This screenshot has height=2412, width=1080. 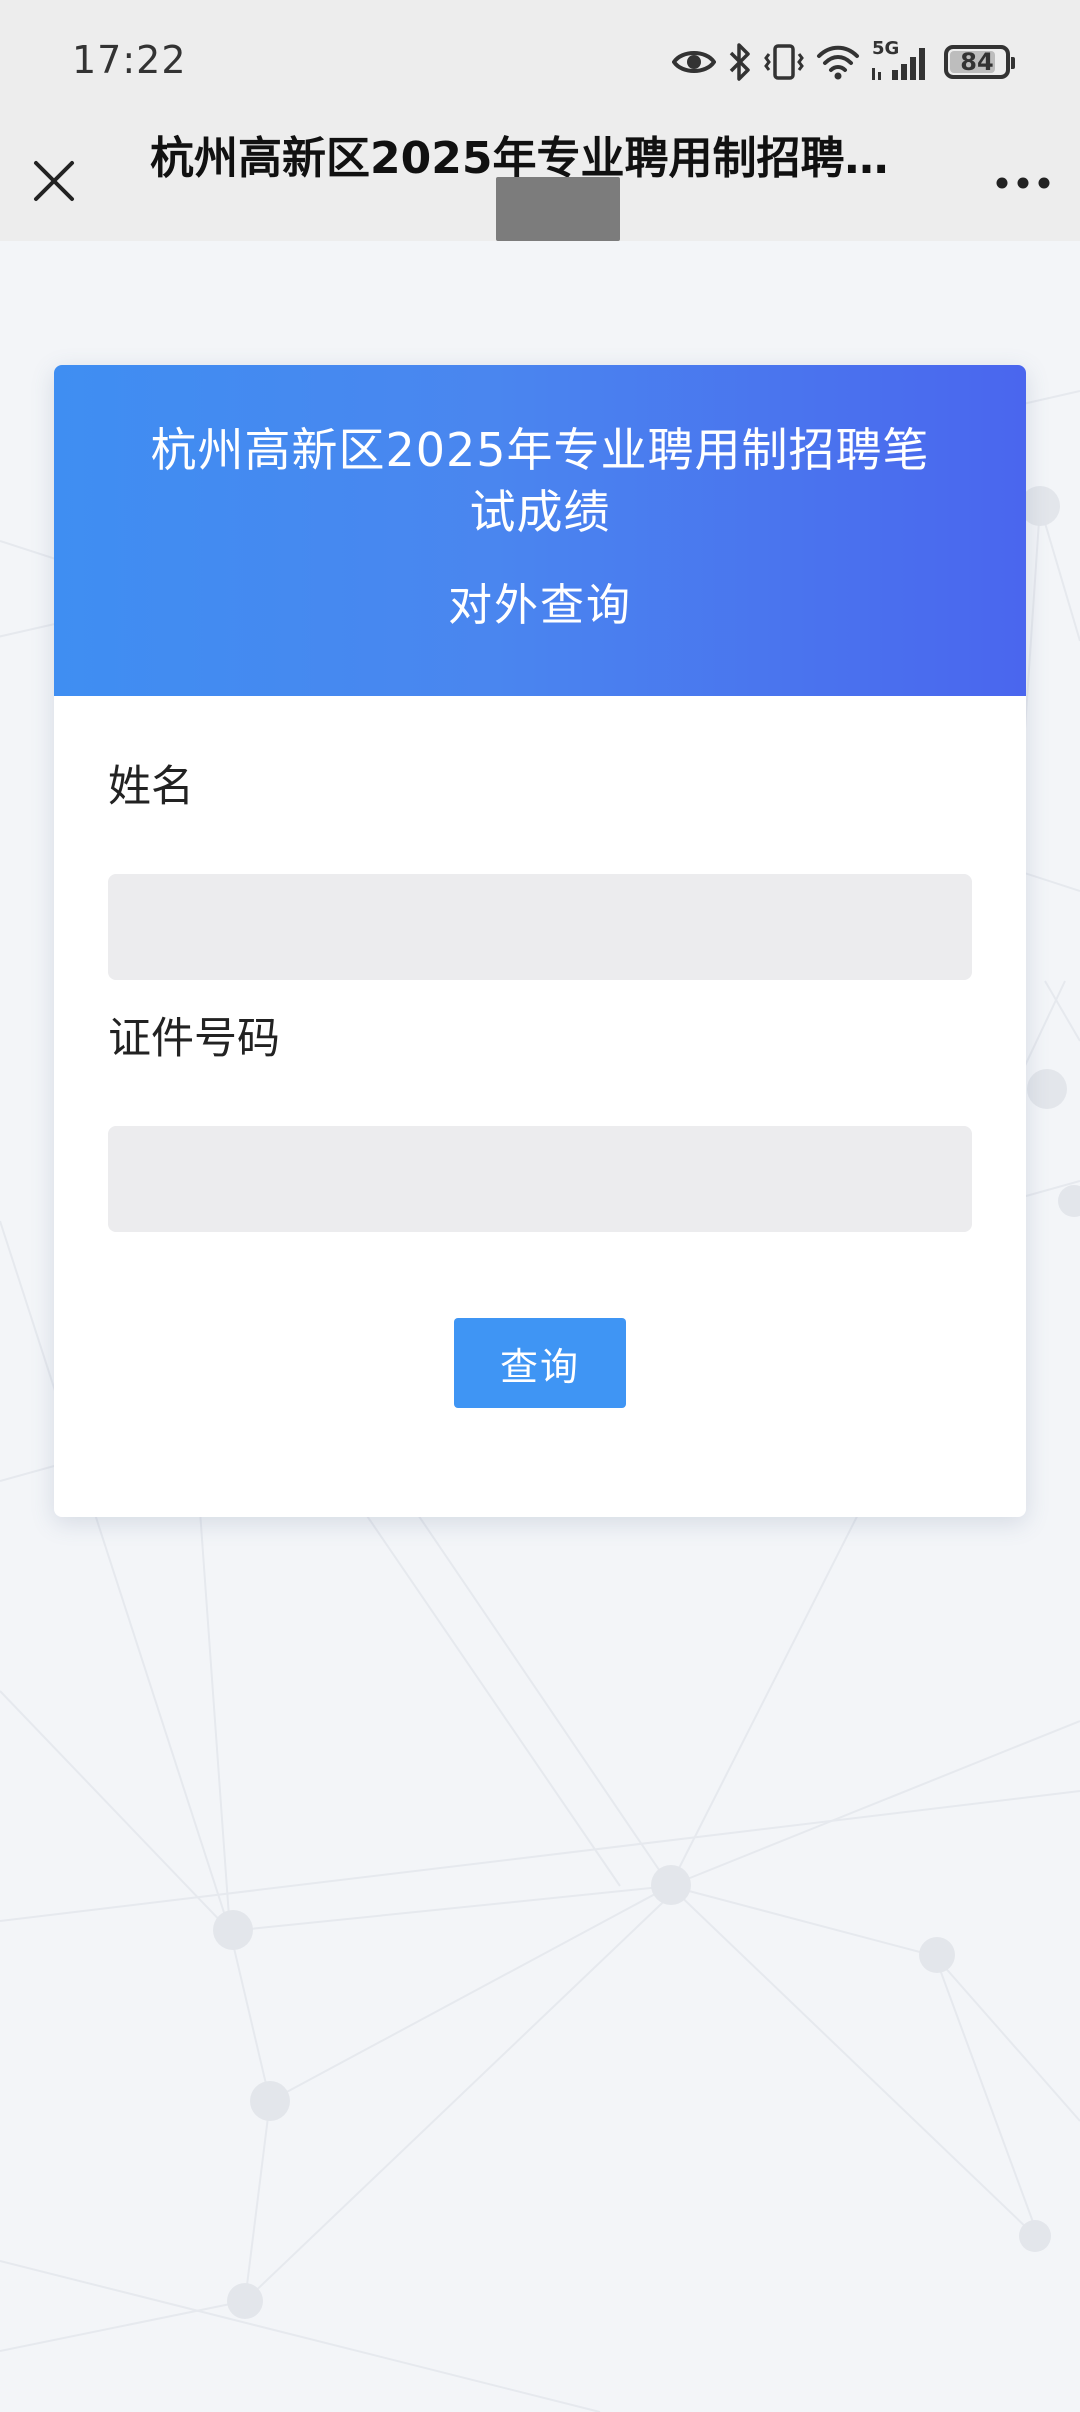 What do you see at coordinates (194, 1039) in the screenshot?
I see `id-number-label: 证件号码` at bounding box center [194, 1039].